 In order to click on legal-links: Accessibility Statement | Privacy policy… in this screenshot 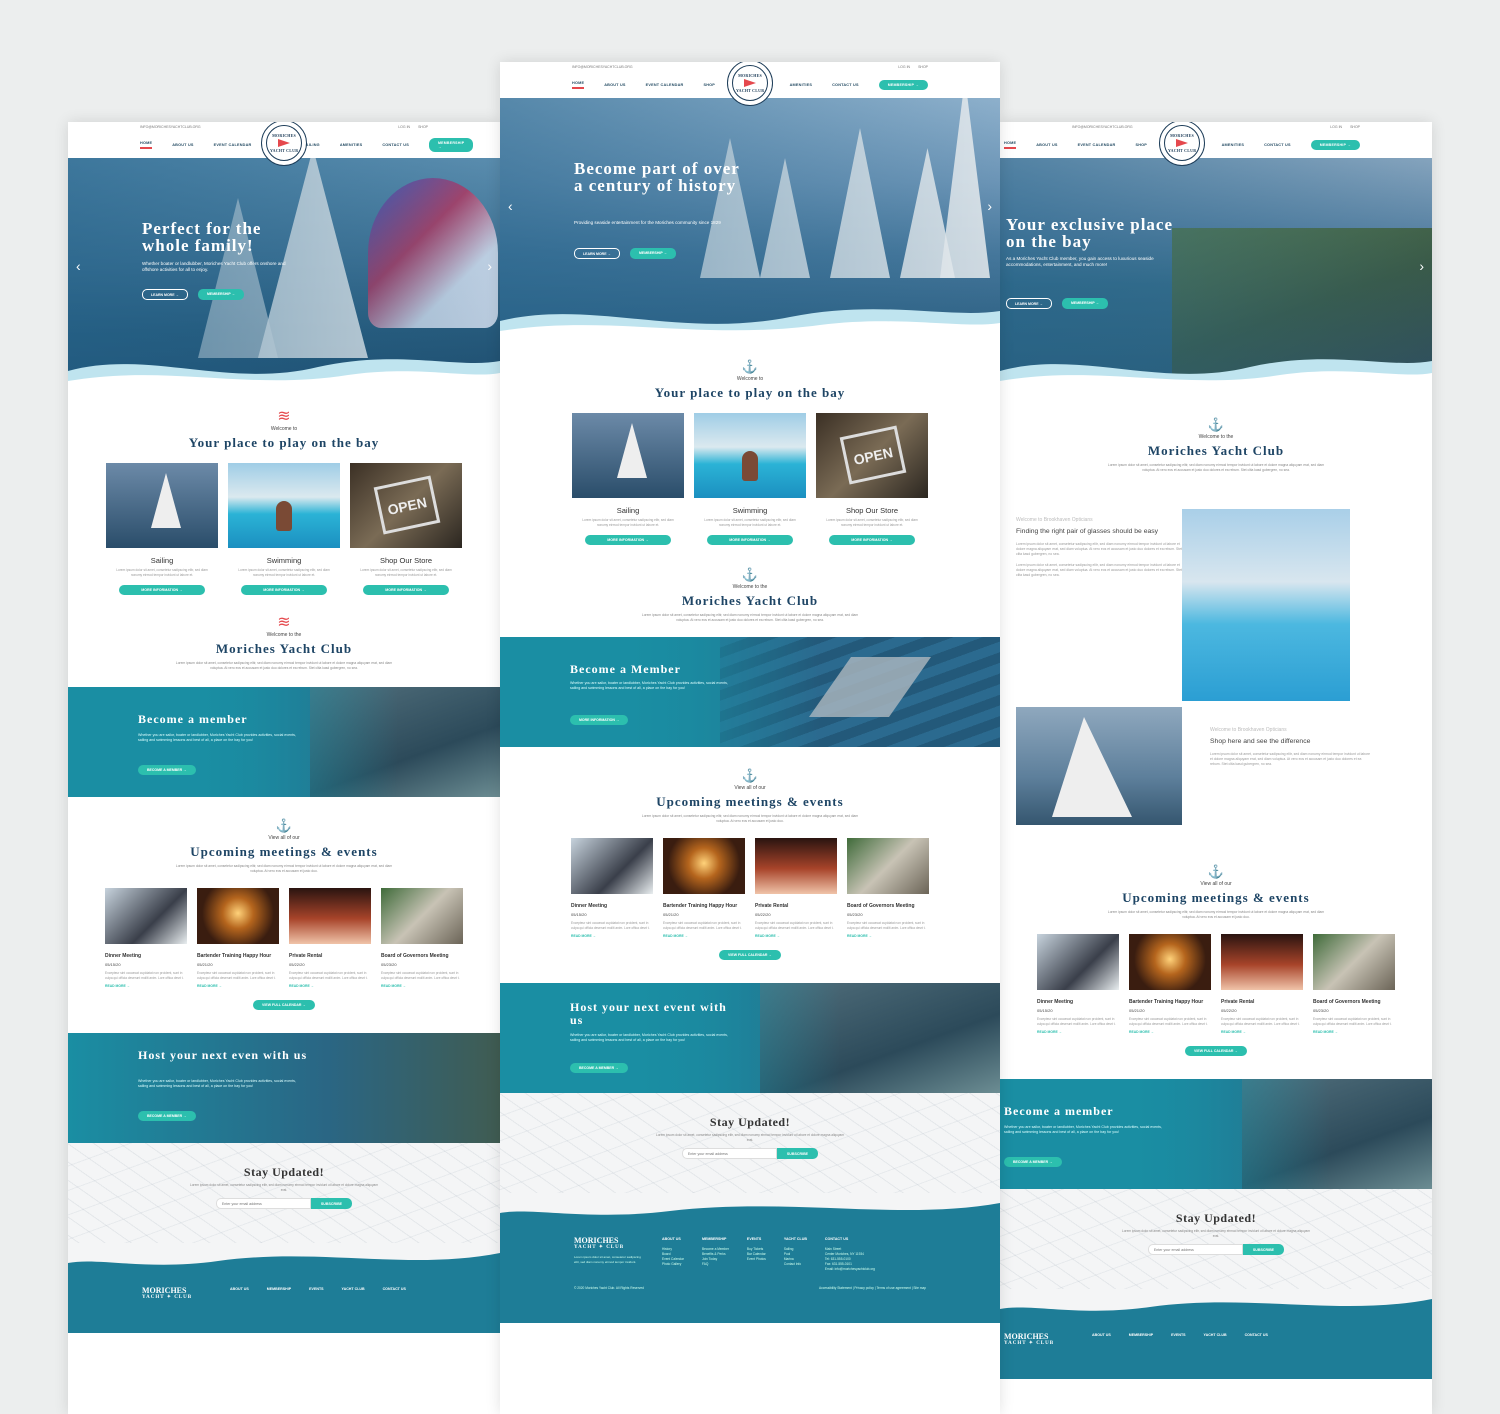, I will do `click(872, 1288)`.